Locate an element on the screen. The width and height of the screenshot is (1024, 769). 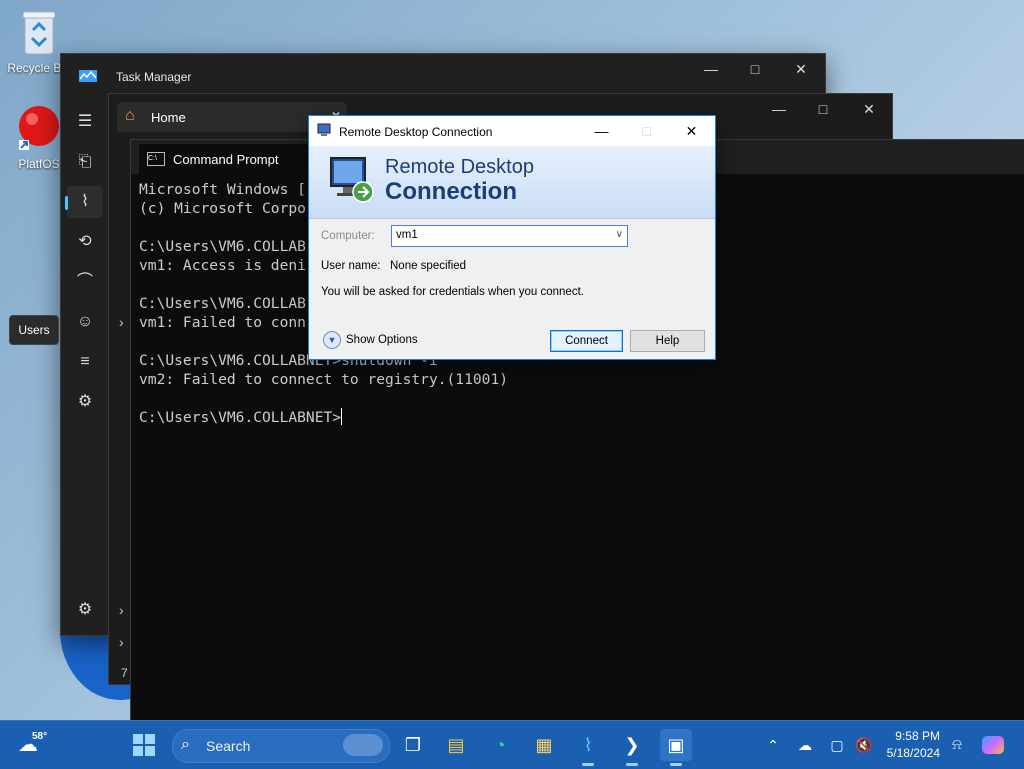
computer-combobox: vm1 ∨ is located at coordinates (509, 236).